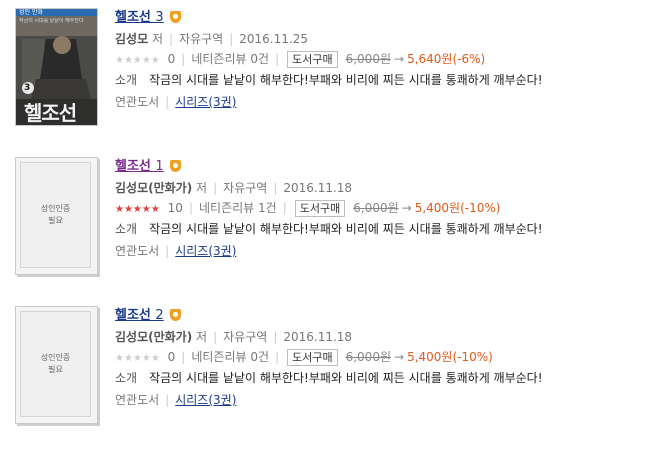 This screenshot has height=454, width=657. I want to click on book-volume: 2, so click(159, 315).